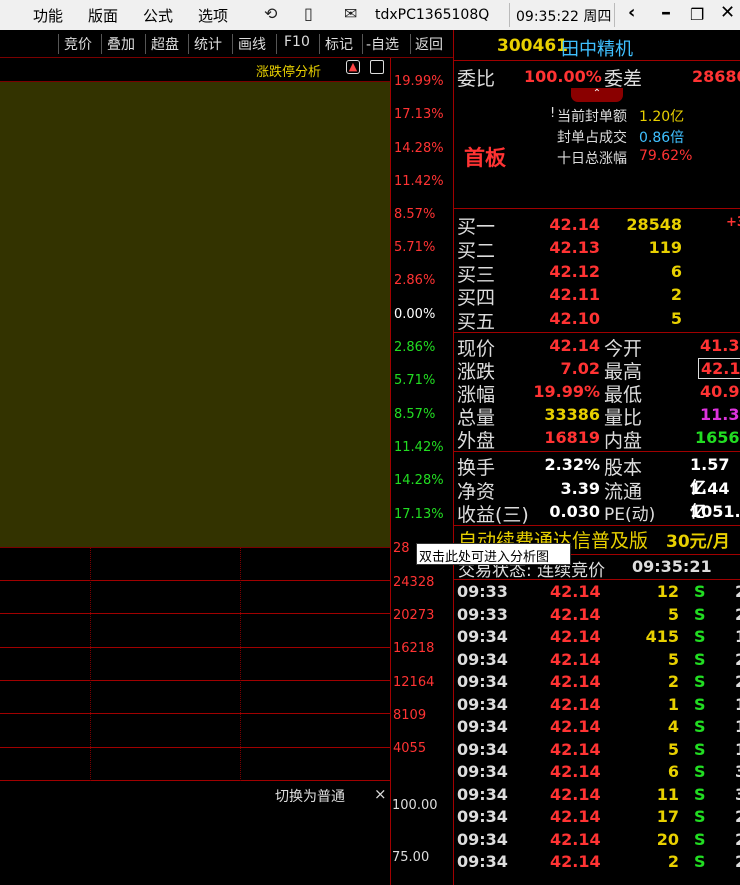 The height and width of the screenshot is (885, 740). Describe the element at coordinates (401, 548) in the screenshot. I see `volume-label: 28` at that location.